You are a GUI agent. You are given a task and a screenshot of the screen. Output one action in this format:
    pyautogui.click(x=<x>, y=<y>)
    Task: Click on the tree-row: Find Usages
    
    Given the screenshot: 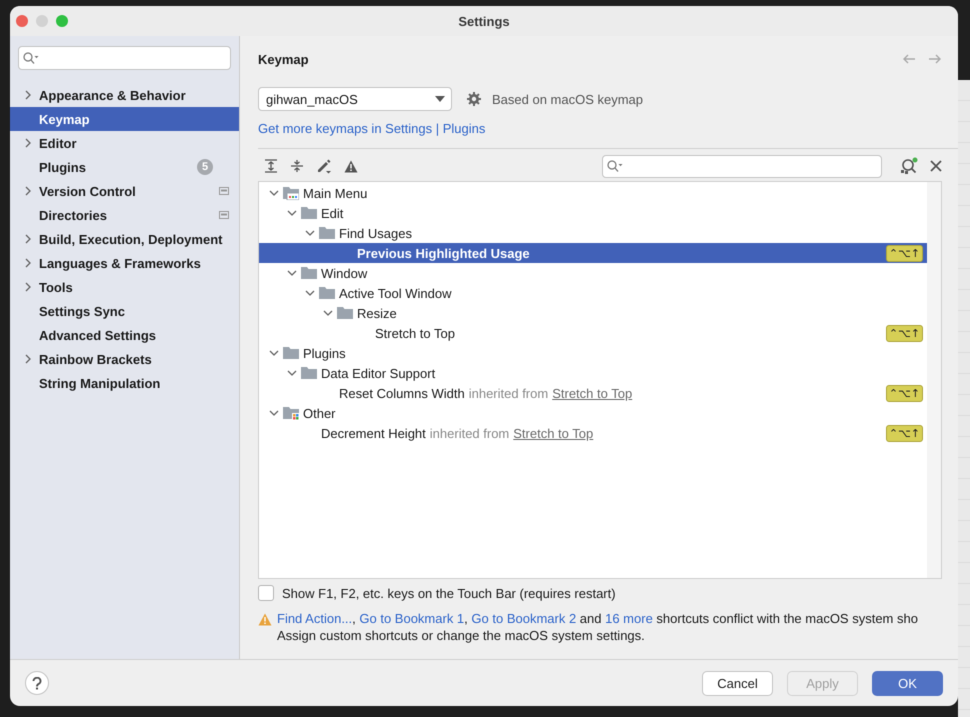 What is the action you would take?
    pyautogui.click(x=593, y=233)
    